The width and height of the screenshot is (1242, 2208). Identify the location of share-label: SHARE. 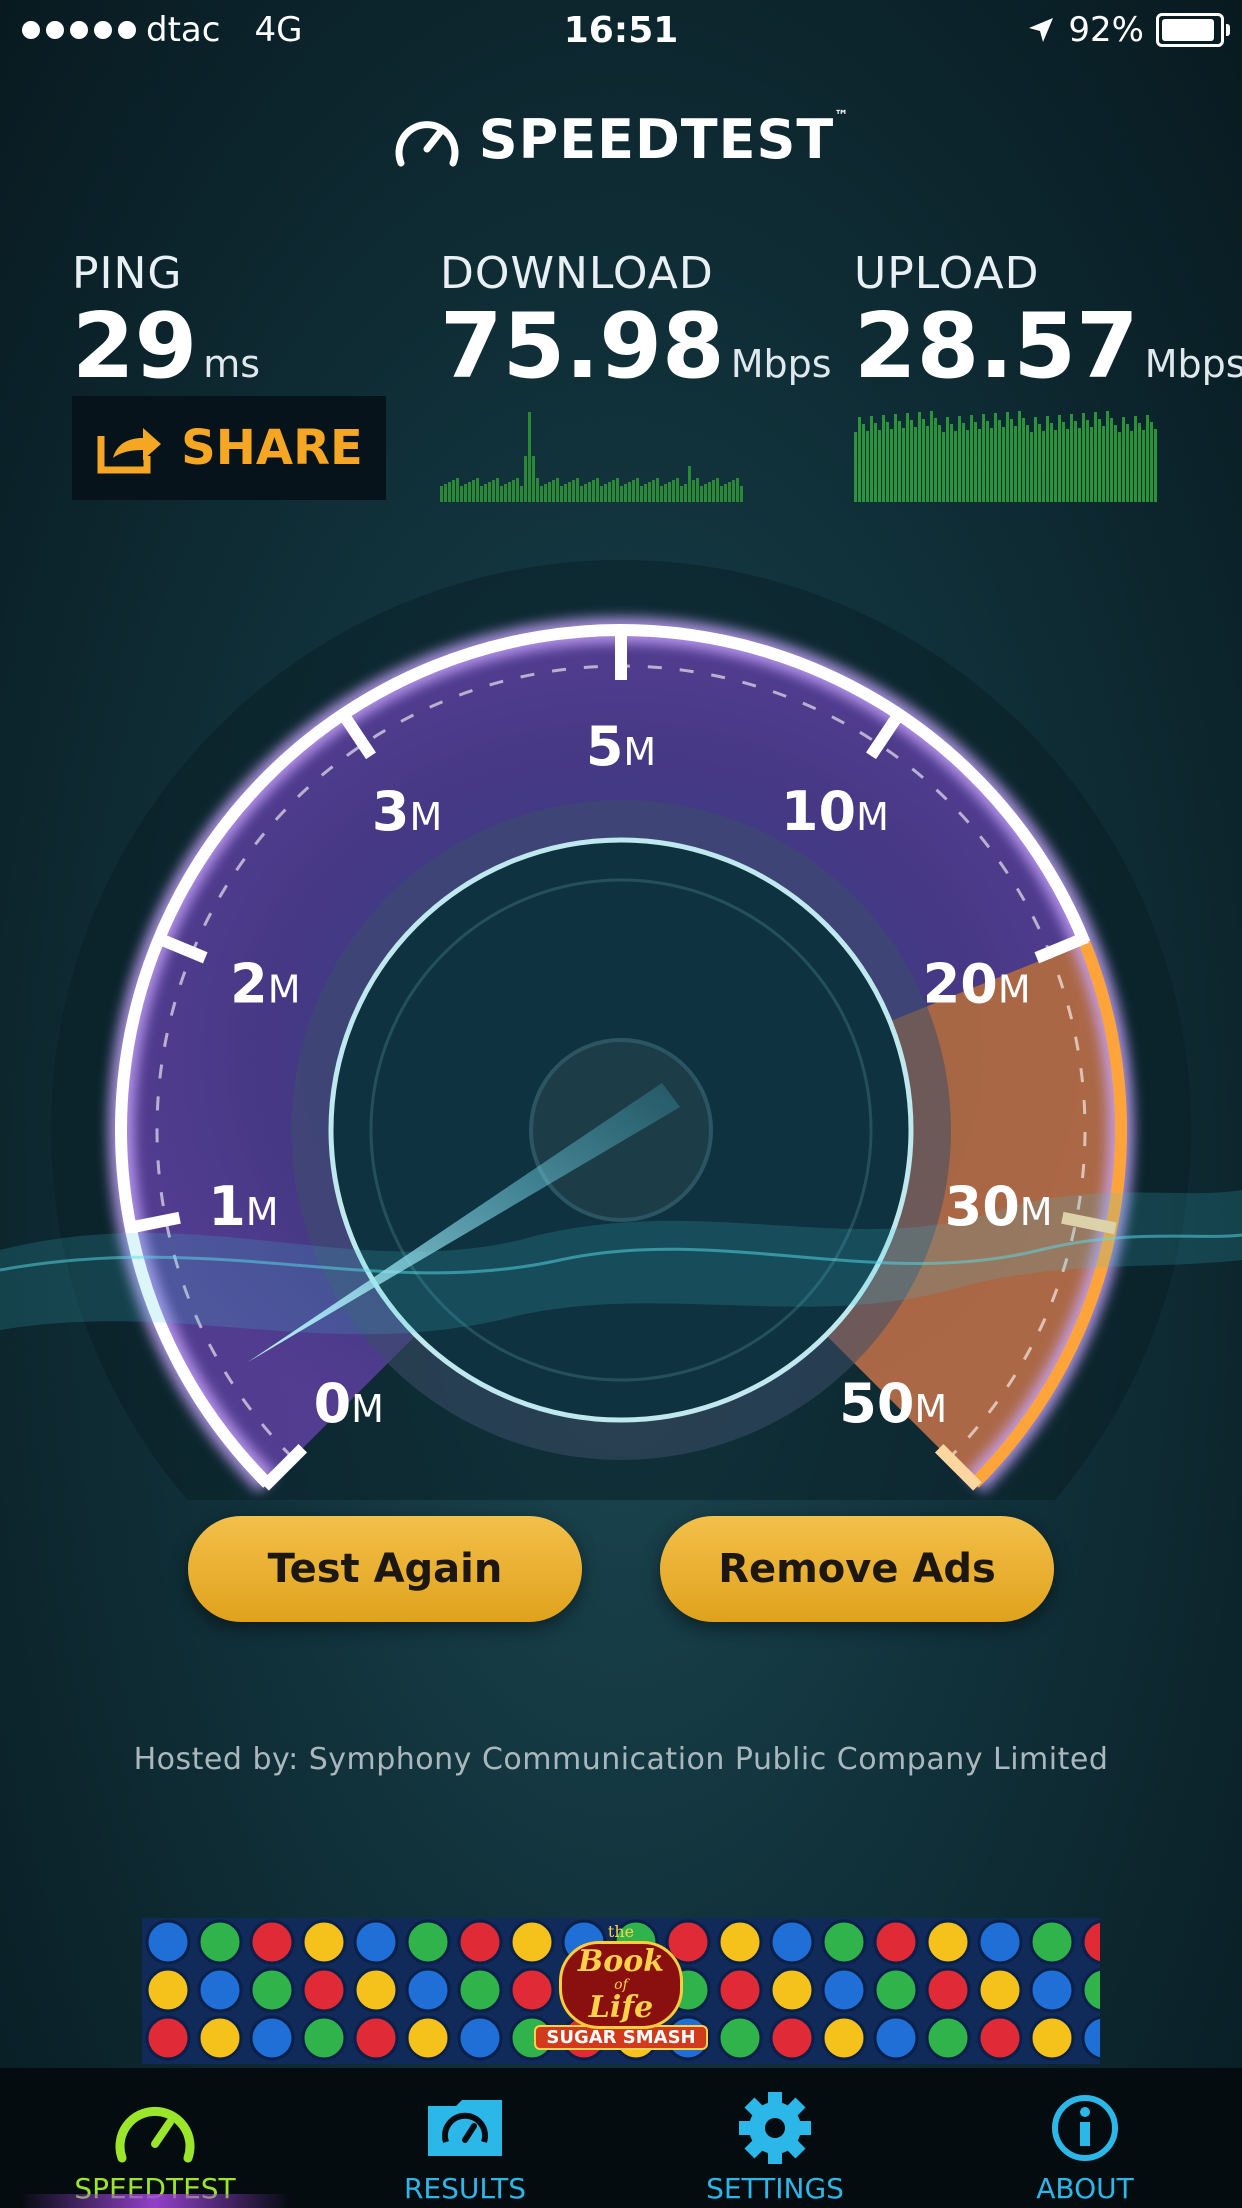
(272, 448).